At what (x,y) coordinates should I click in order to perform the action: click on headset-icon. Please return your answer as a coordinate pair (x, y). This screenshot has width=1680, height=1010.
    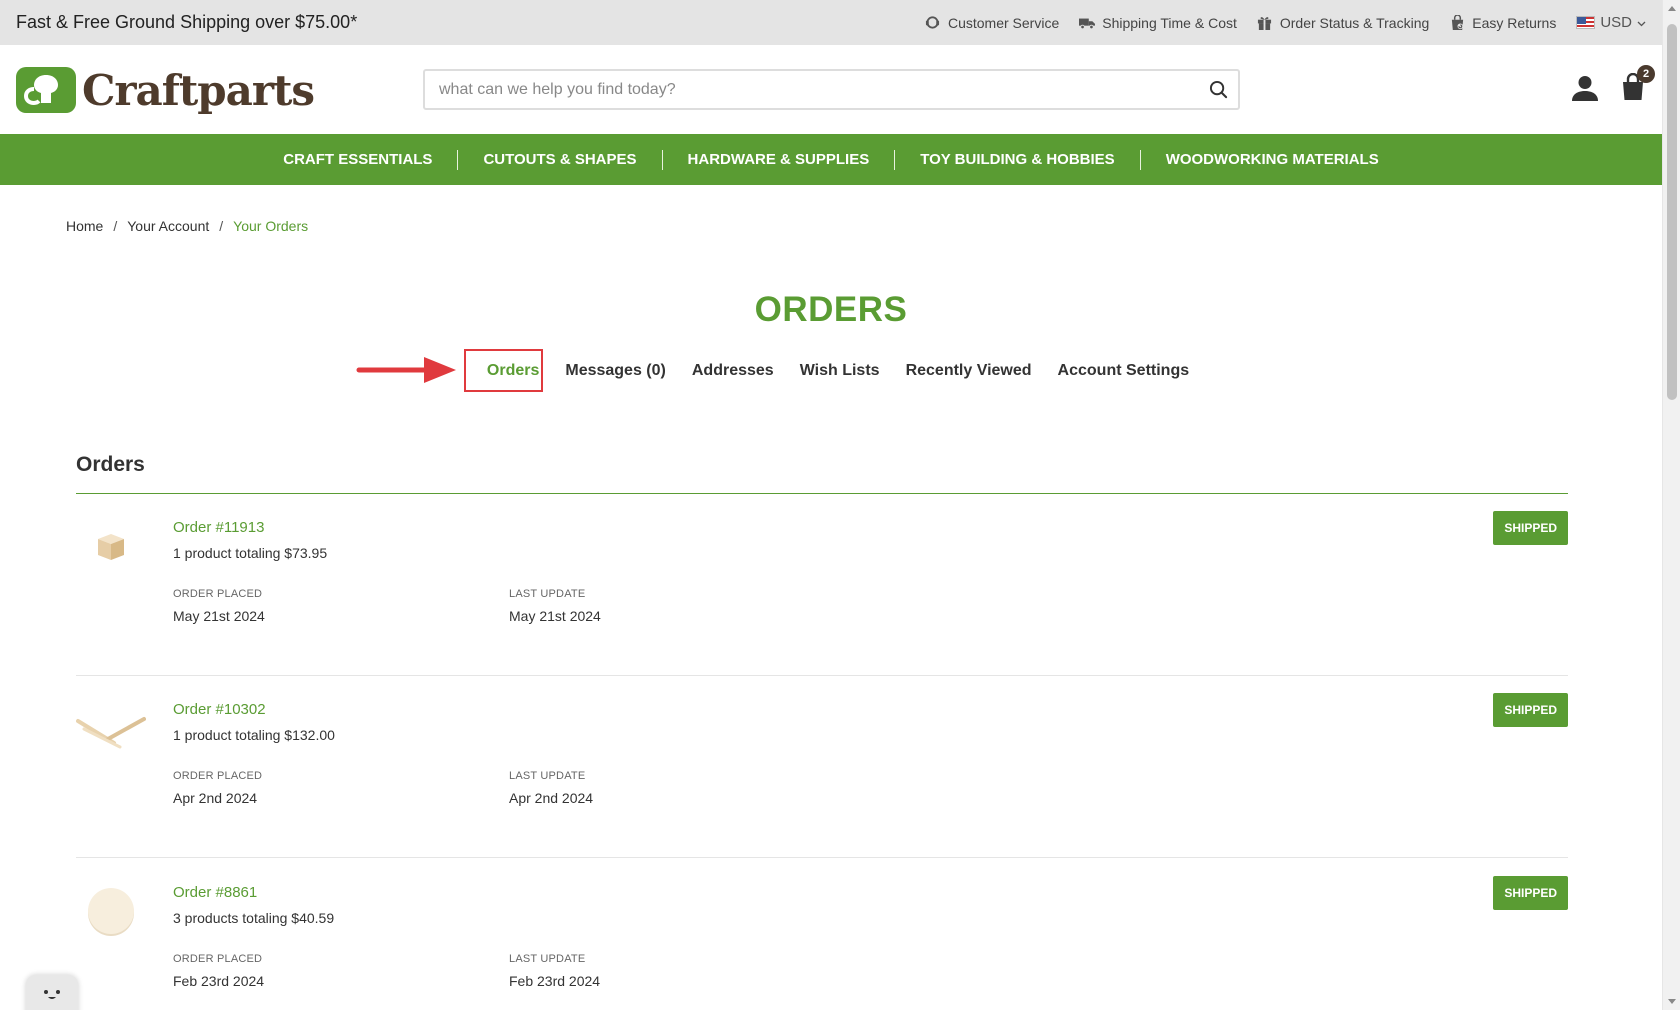
    Looking at the image, I should click on (933, 23).